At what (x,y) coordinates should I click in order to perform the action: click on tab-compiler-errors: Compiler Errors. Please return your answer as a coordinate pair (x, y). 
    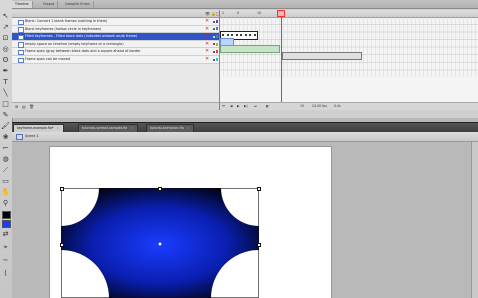
    Looking at the image, I should click on (78, 4).